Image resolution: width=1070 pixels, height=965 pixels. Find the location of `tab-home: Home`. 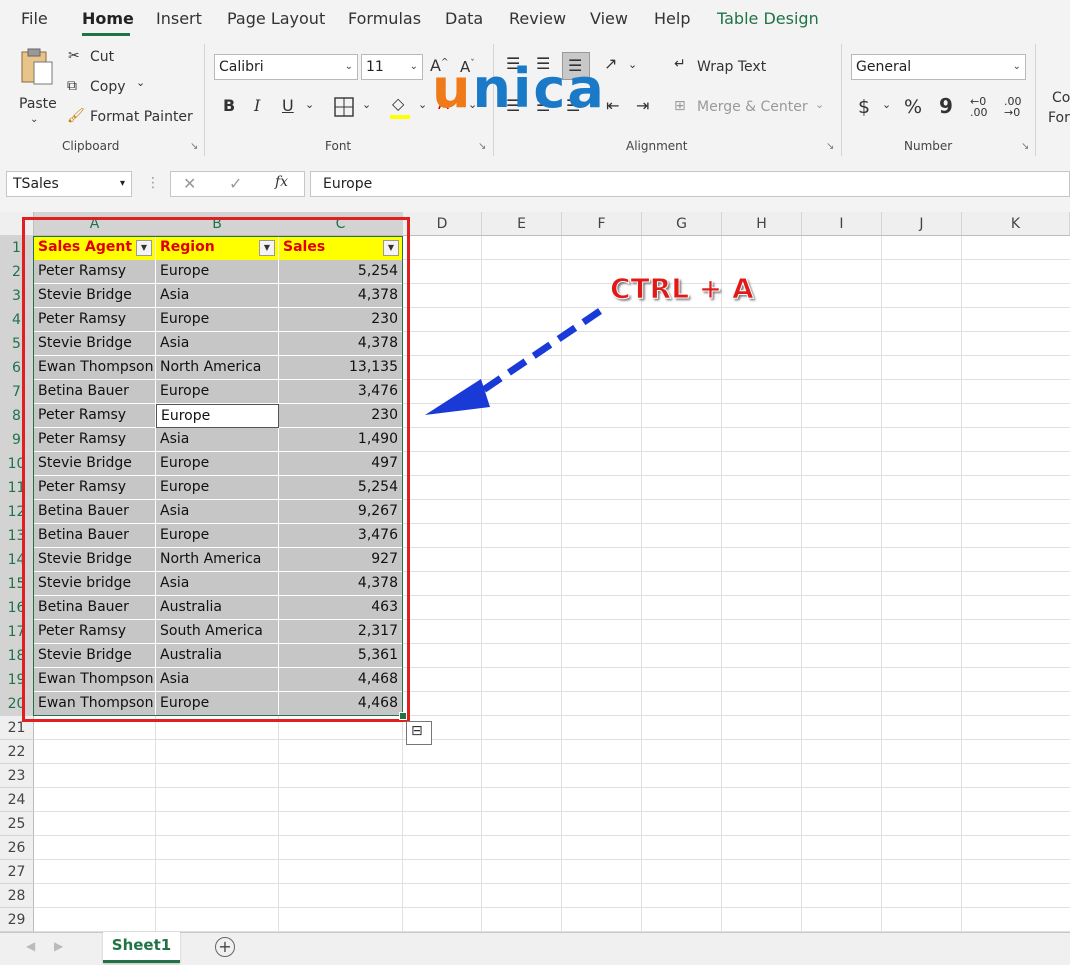

tab-home: Home is located at coordinates (108, 18).